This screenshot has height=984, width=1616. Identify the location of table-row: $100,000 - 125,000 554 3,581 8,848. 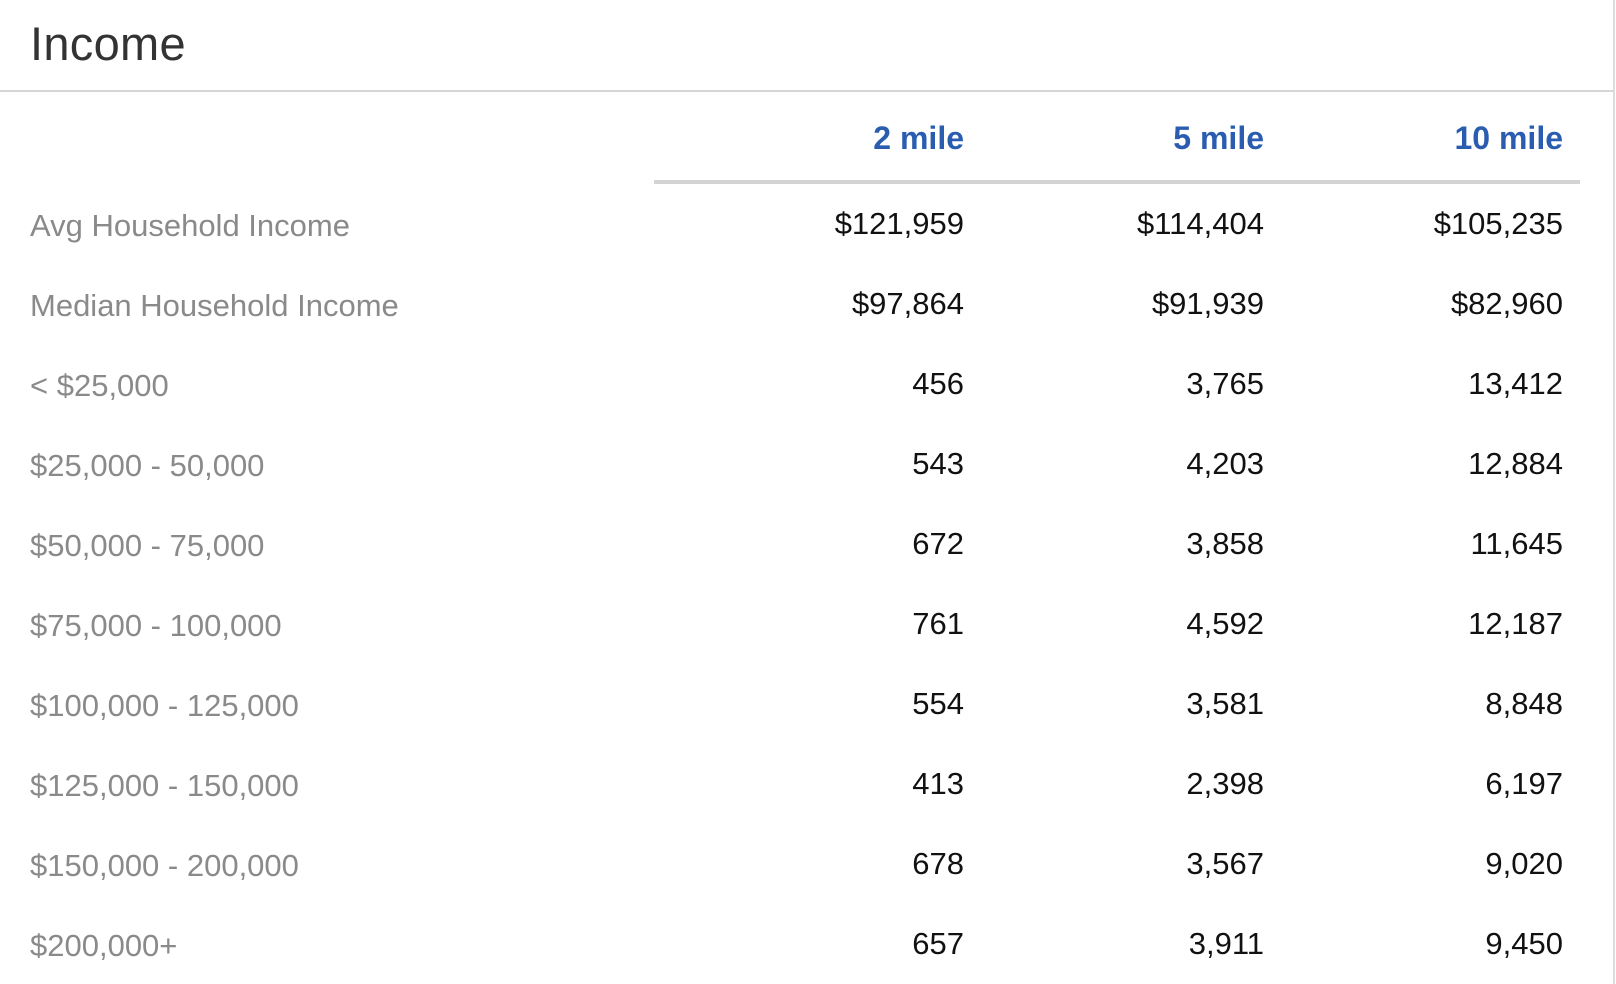
(805, 704).